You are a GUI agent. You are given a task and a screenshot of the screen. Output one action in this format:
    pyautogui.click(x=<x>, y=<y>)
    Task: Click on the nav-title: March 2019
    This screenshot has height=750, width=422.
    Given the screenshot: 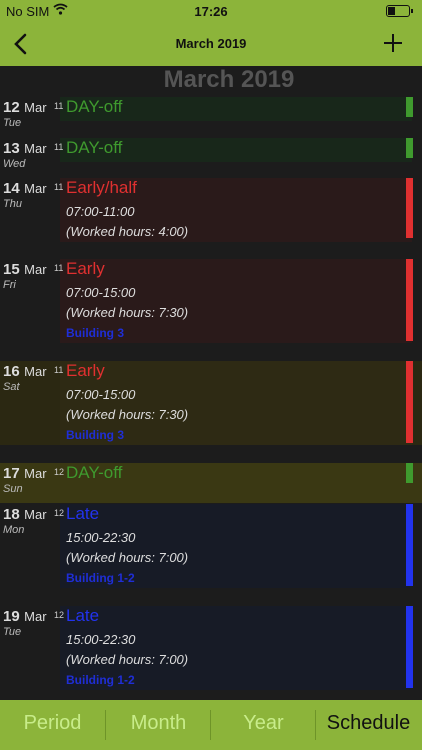 What is the action you would take?
    pyautogui.click(x=211, y=43)
    